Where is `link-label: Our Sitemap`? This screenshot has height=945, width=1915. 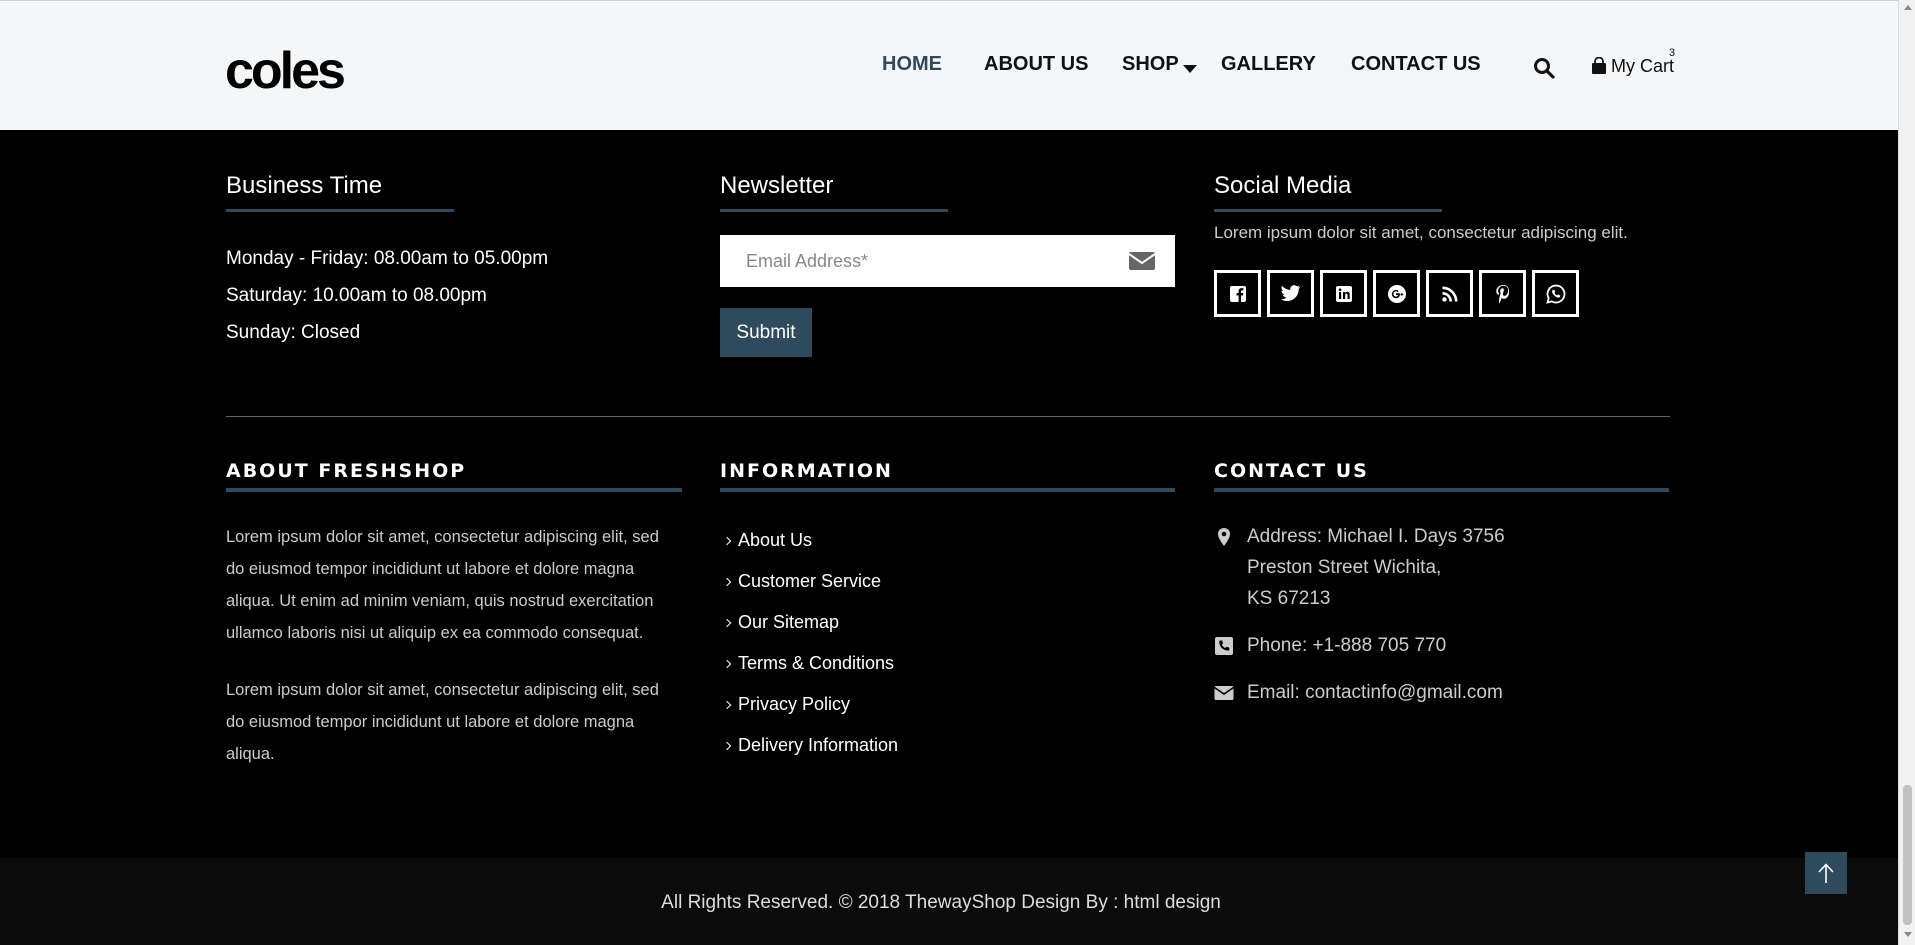 link-label: Our Sitemap is located at coordinates (789, 622).